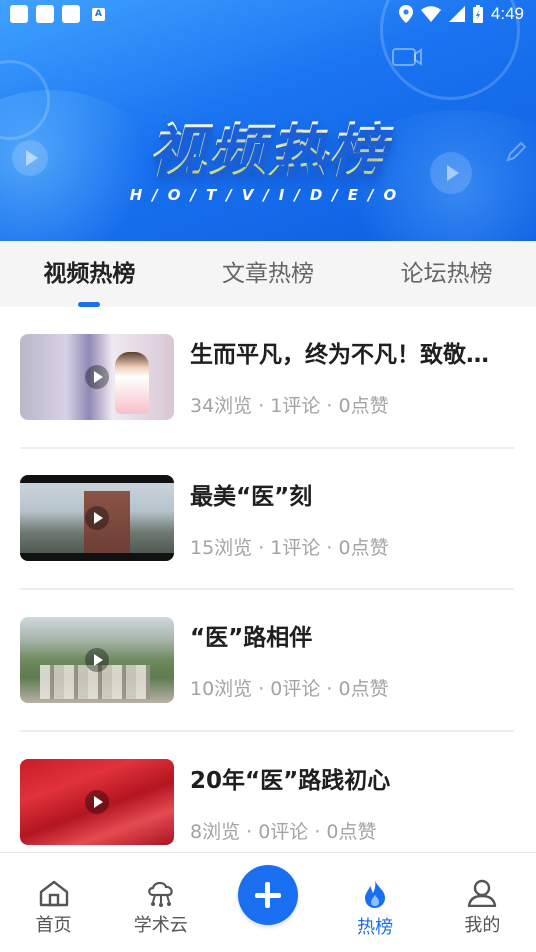 This screenshot has height=952, width=536. Describe the element at coordinates (267, 661) in the screenshot. I see `list-item: “医”路相伴 10浏览 · 0评论 · 0点赞` at that location.